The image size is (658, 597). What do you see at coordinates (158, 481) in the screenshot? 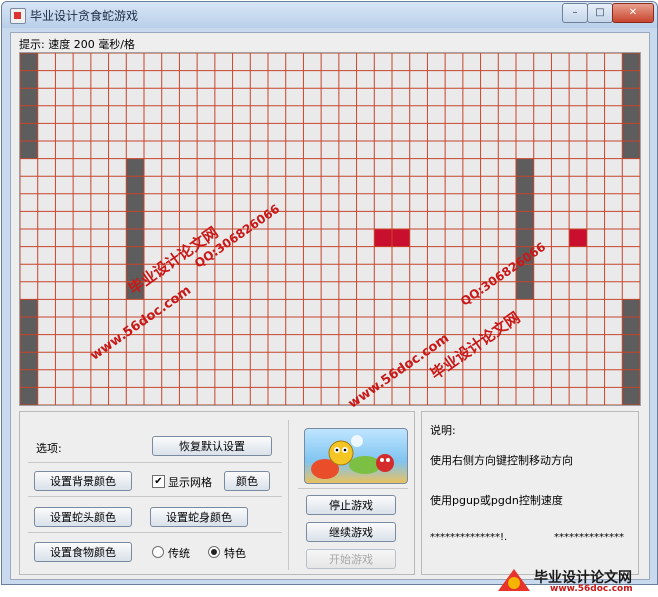
I see `show-grid-checkbox: ✔` at bounding box center [158, 481].